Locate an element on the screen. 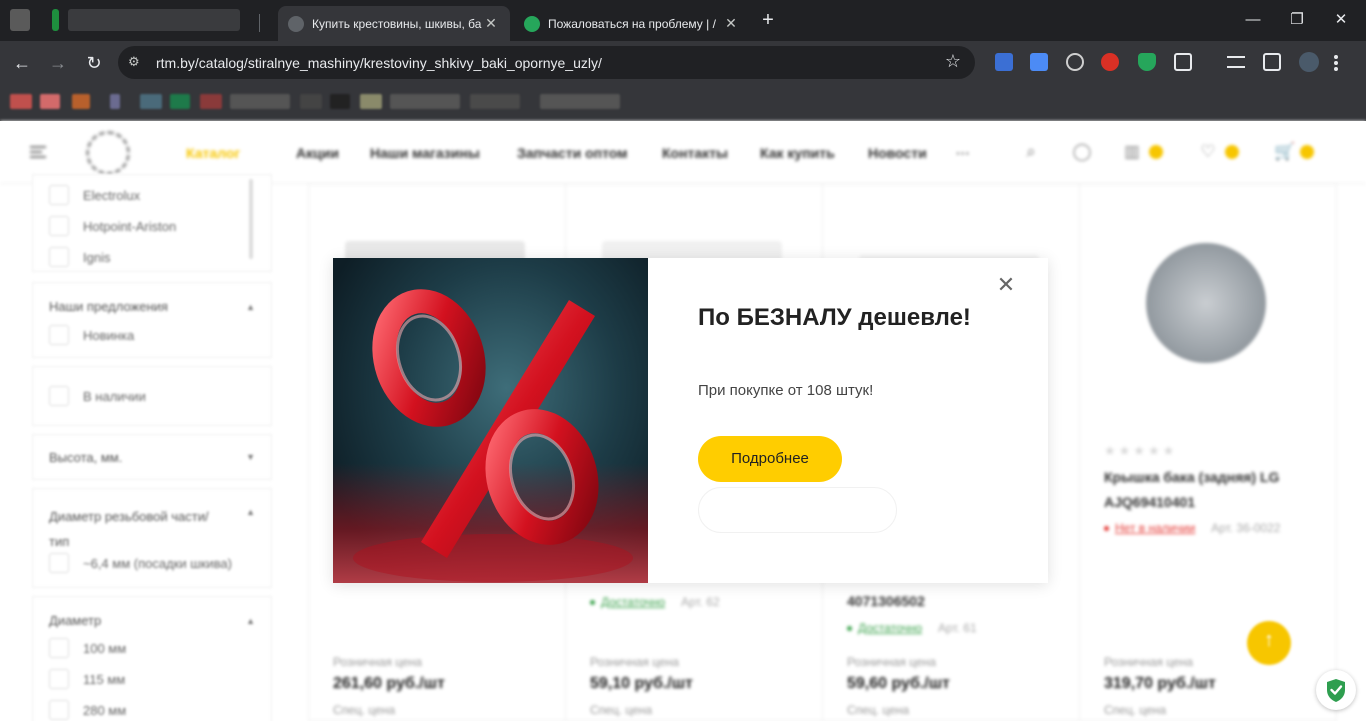 The height and width of the screenshot is (721, 1366). expand-caret-icon: ▼ is located at coordinates (250, 457).